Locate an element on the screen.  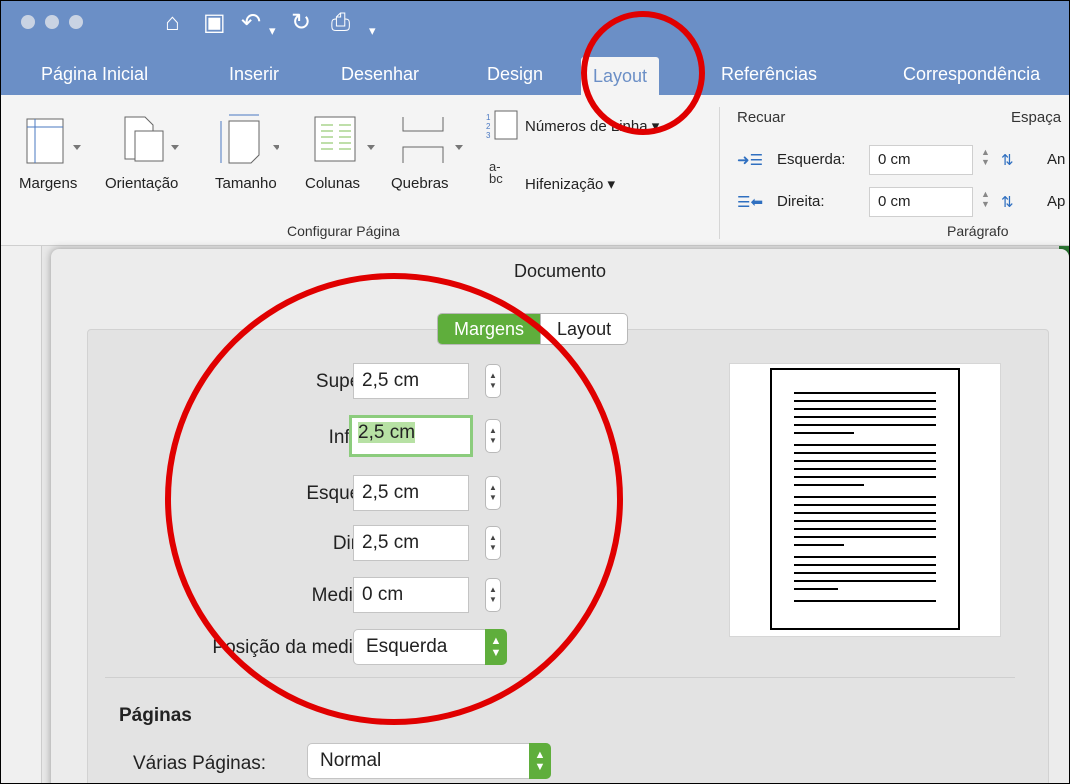
page-size-icon is located at coordinates (247, 141).